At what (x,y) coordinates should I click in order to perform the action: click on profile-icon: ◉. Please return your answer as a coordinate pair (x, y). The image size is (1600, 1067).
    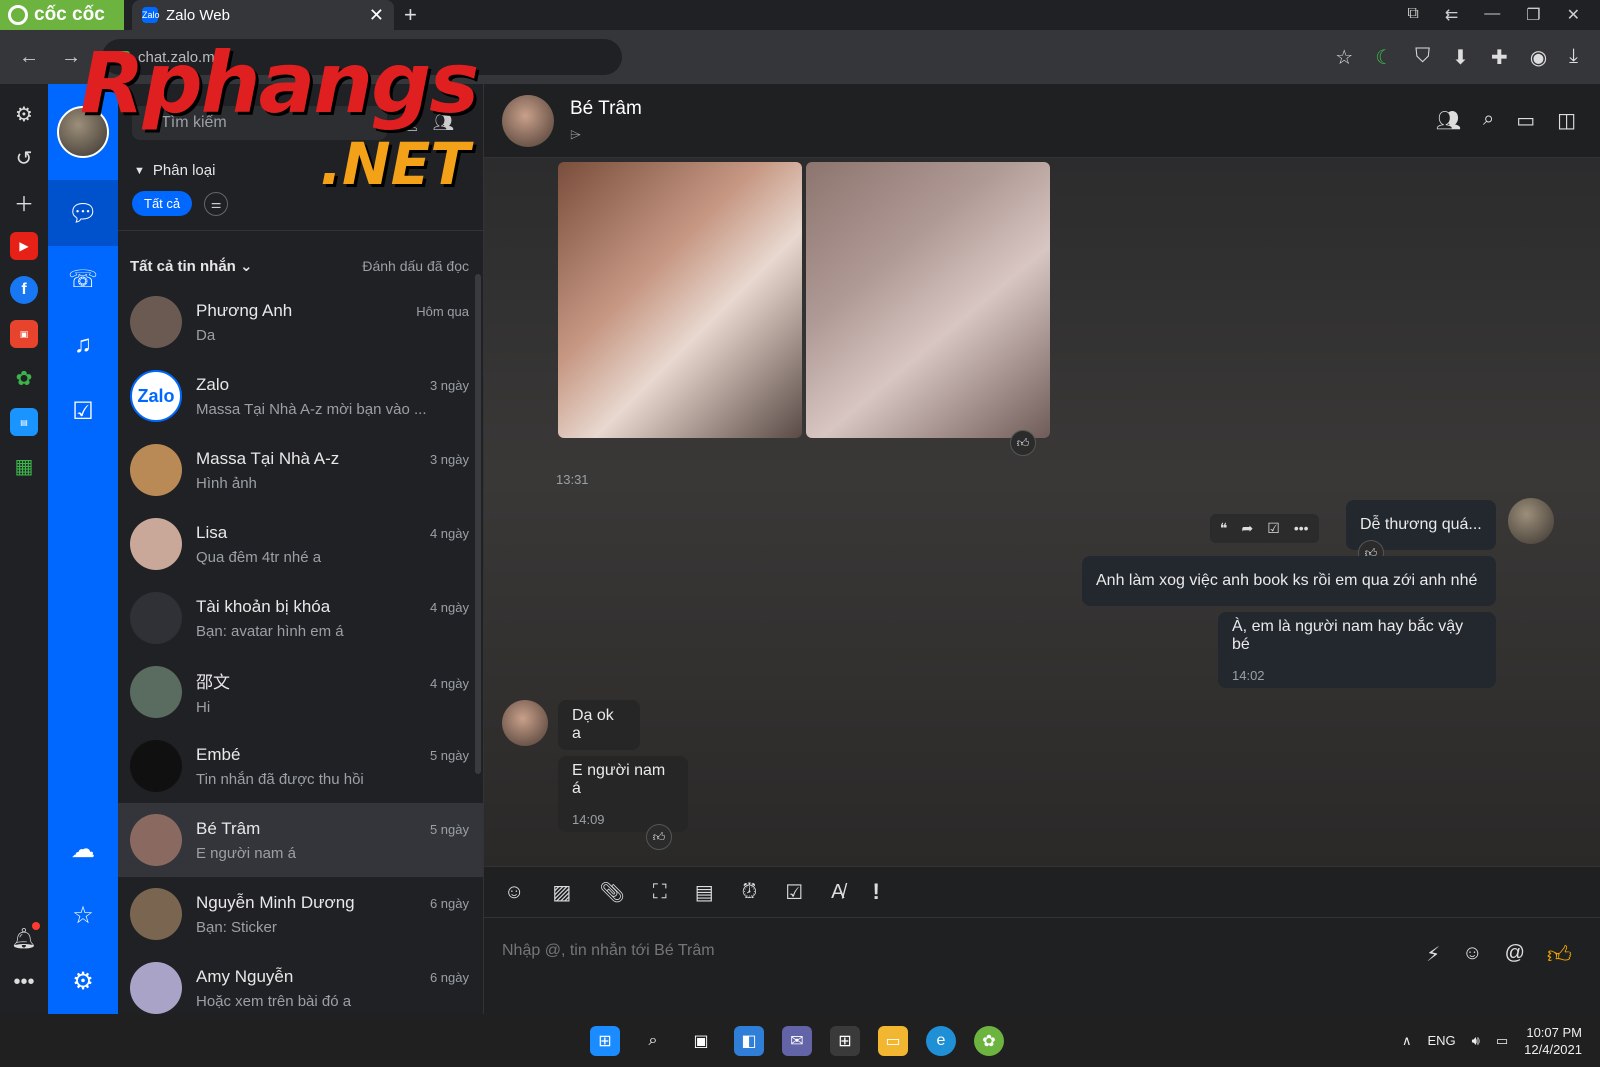
    Looking at the image, I should click on (1538, 57).